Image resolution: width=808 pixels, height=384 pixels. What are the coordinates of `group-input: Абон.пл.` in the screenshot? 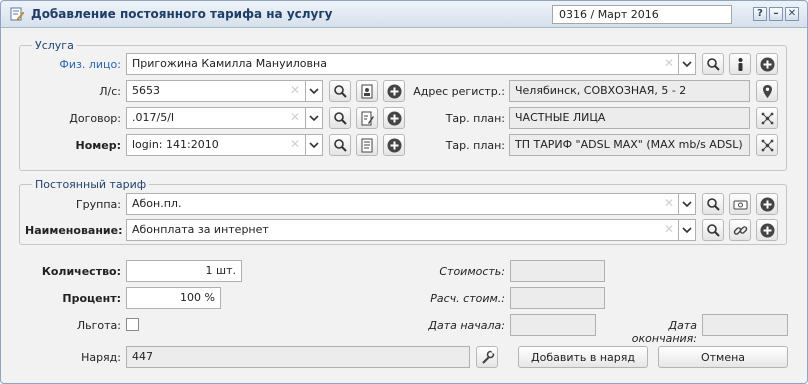 It's located at (402, 204).